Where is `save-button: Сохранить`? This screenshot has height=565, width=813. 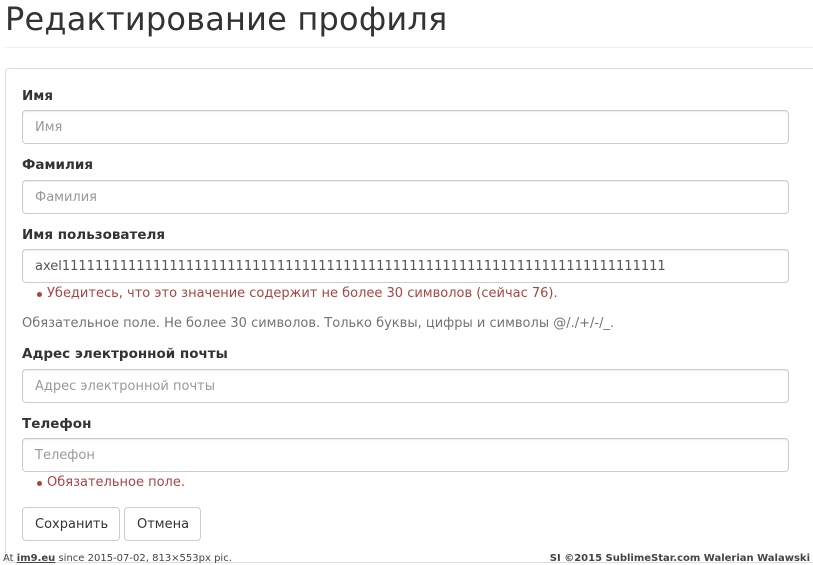 save-button: Сохранить is located at coordinates (71, 524).